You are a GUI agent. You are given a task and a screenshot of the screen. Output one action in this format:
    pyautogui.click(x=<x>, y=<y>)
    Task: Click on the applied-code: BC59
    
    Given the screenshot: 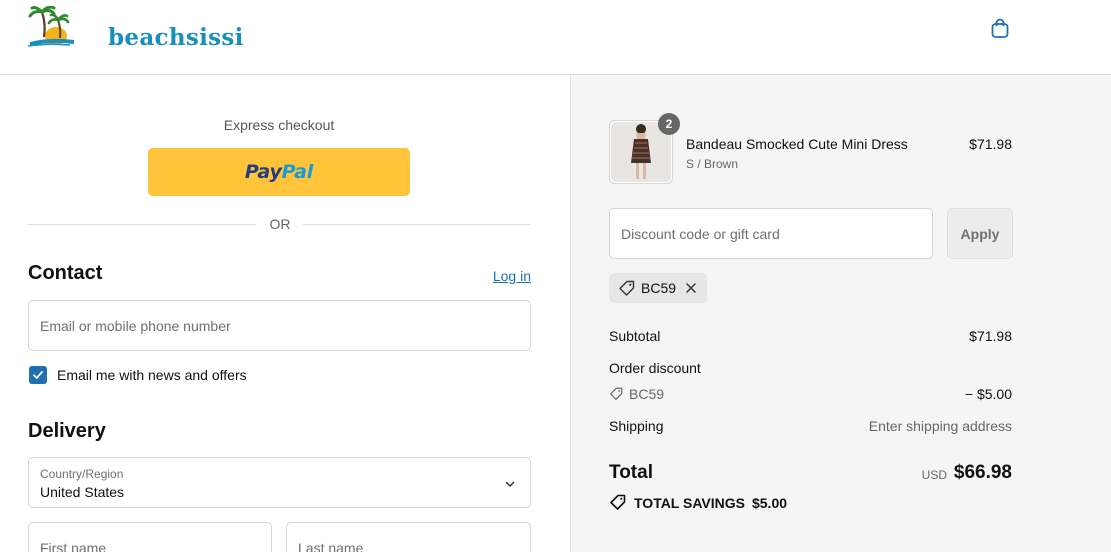 What is the action you would take?
    pyautogui.click(x=659, y=288)
    